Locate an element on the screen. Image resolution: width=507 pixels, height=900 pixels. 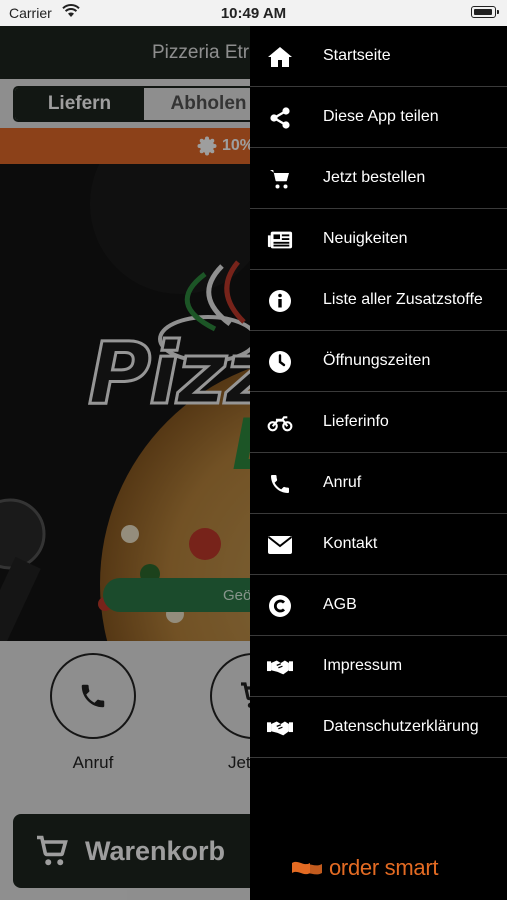
menu-item-call: Anruf is located at coordinates (378, 483).